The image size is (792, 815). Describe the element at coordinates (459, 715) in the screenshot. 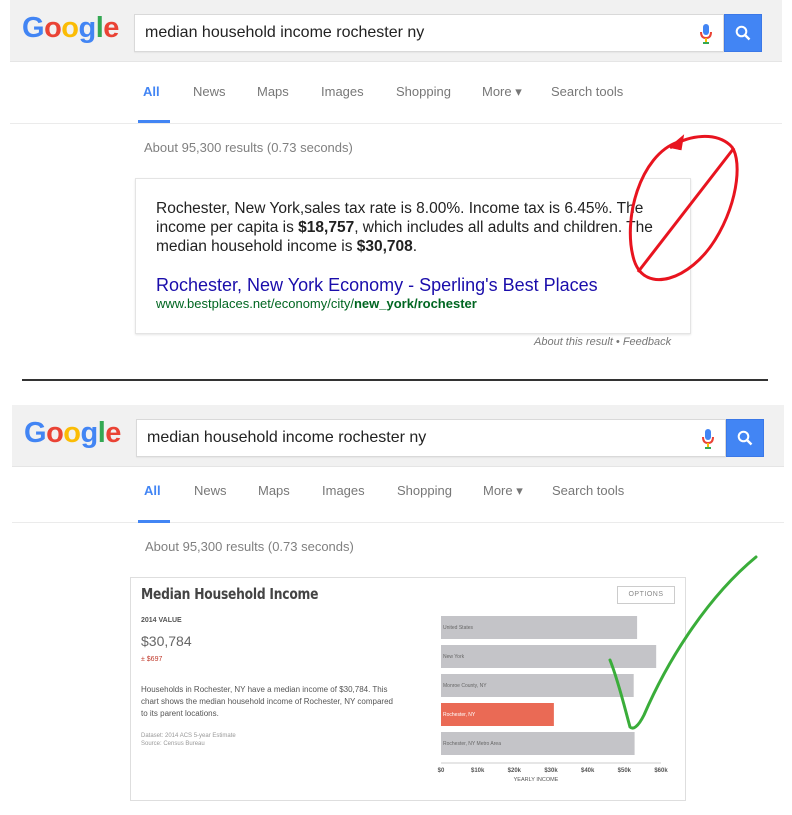

I see `bar-label: Rochester, NY` at that location.